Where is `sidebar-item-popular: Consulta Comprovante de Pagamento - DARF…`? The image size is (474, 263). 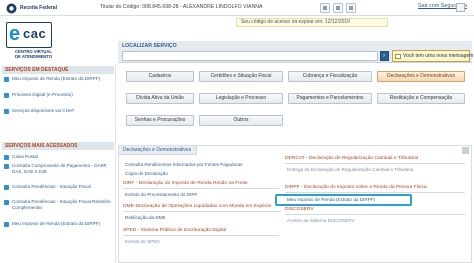 sidebar-item-popular: Consulta Comprovante de Pagamento - DARF… is located at coordinates (59, 168).